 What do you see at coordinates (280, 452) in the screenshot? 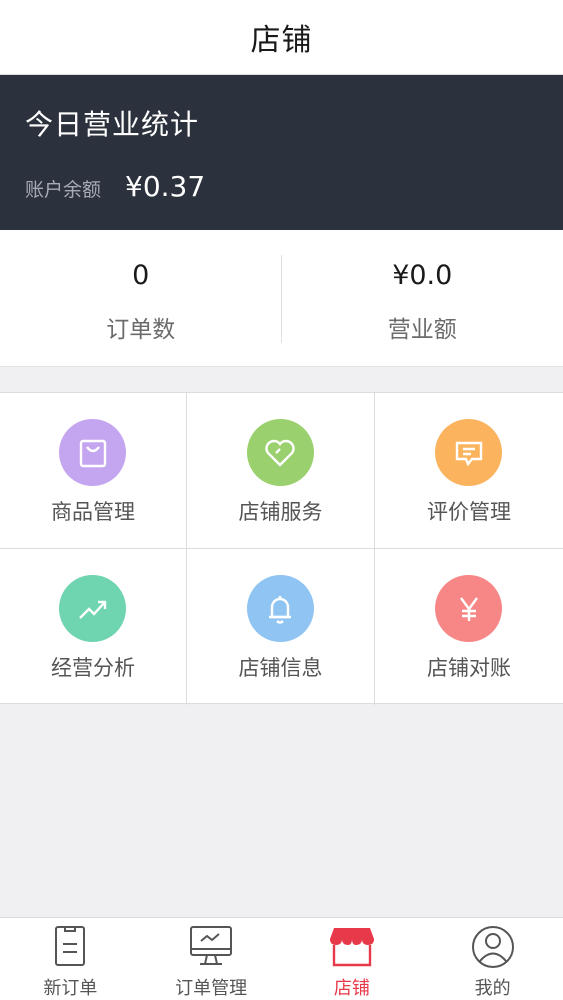
I see `heart-icon` at bounding box center [280, 452].